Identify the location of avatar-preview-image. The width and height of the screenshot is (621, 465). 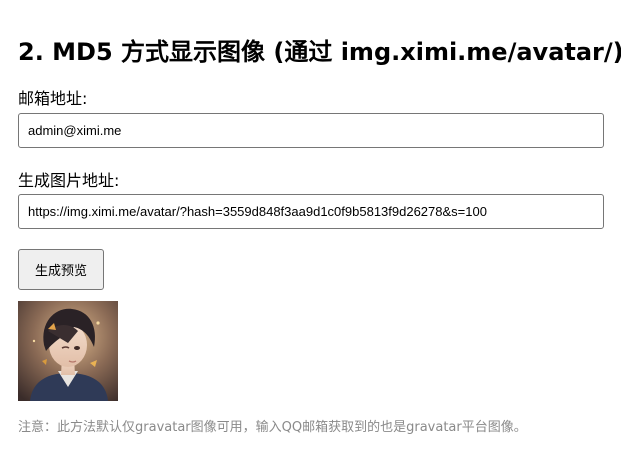
(68, 351).